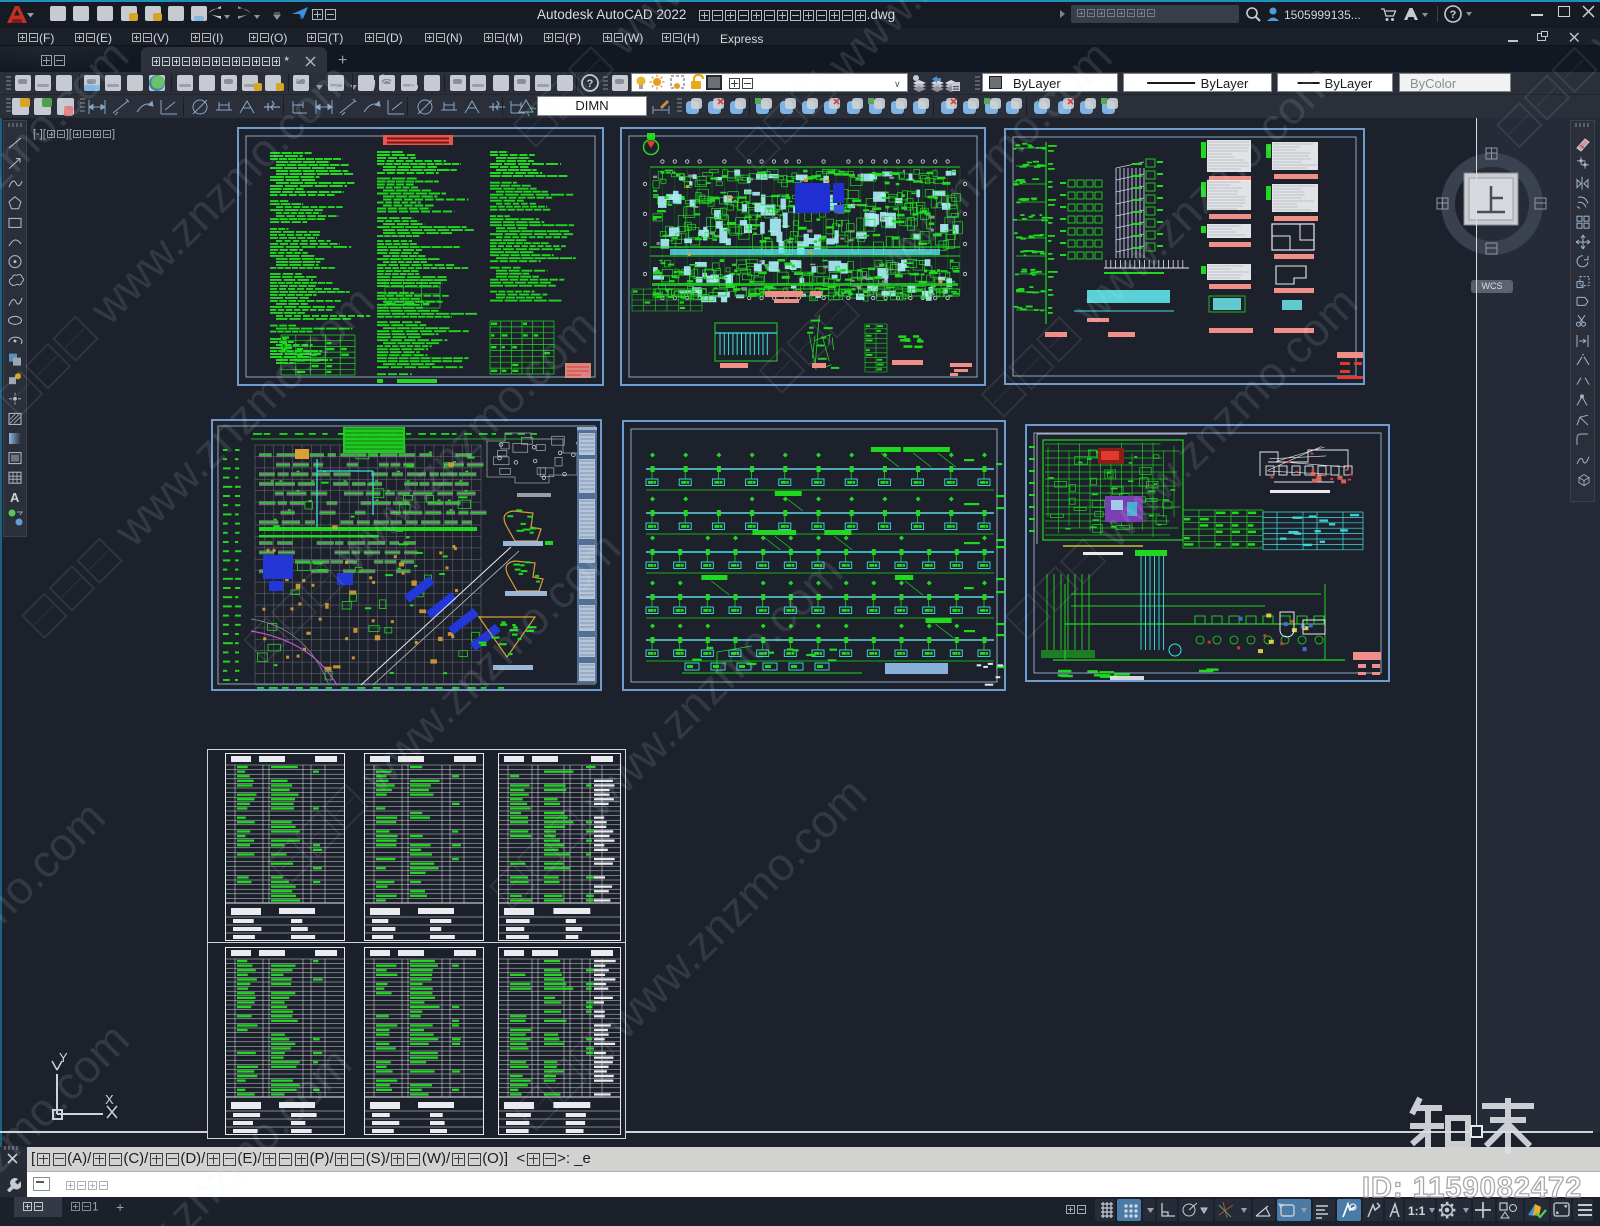 This screenshot has height=1226, width=1600. Describe the element at coordinates (63, 1057) in the screenshot. I see `svg-text: Y` at that location.